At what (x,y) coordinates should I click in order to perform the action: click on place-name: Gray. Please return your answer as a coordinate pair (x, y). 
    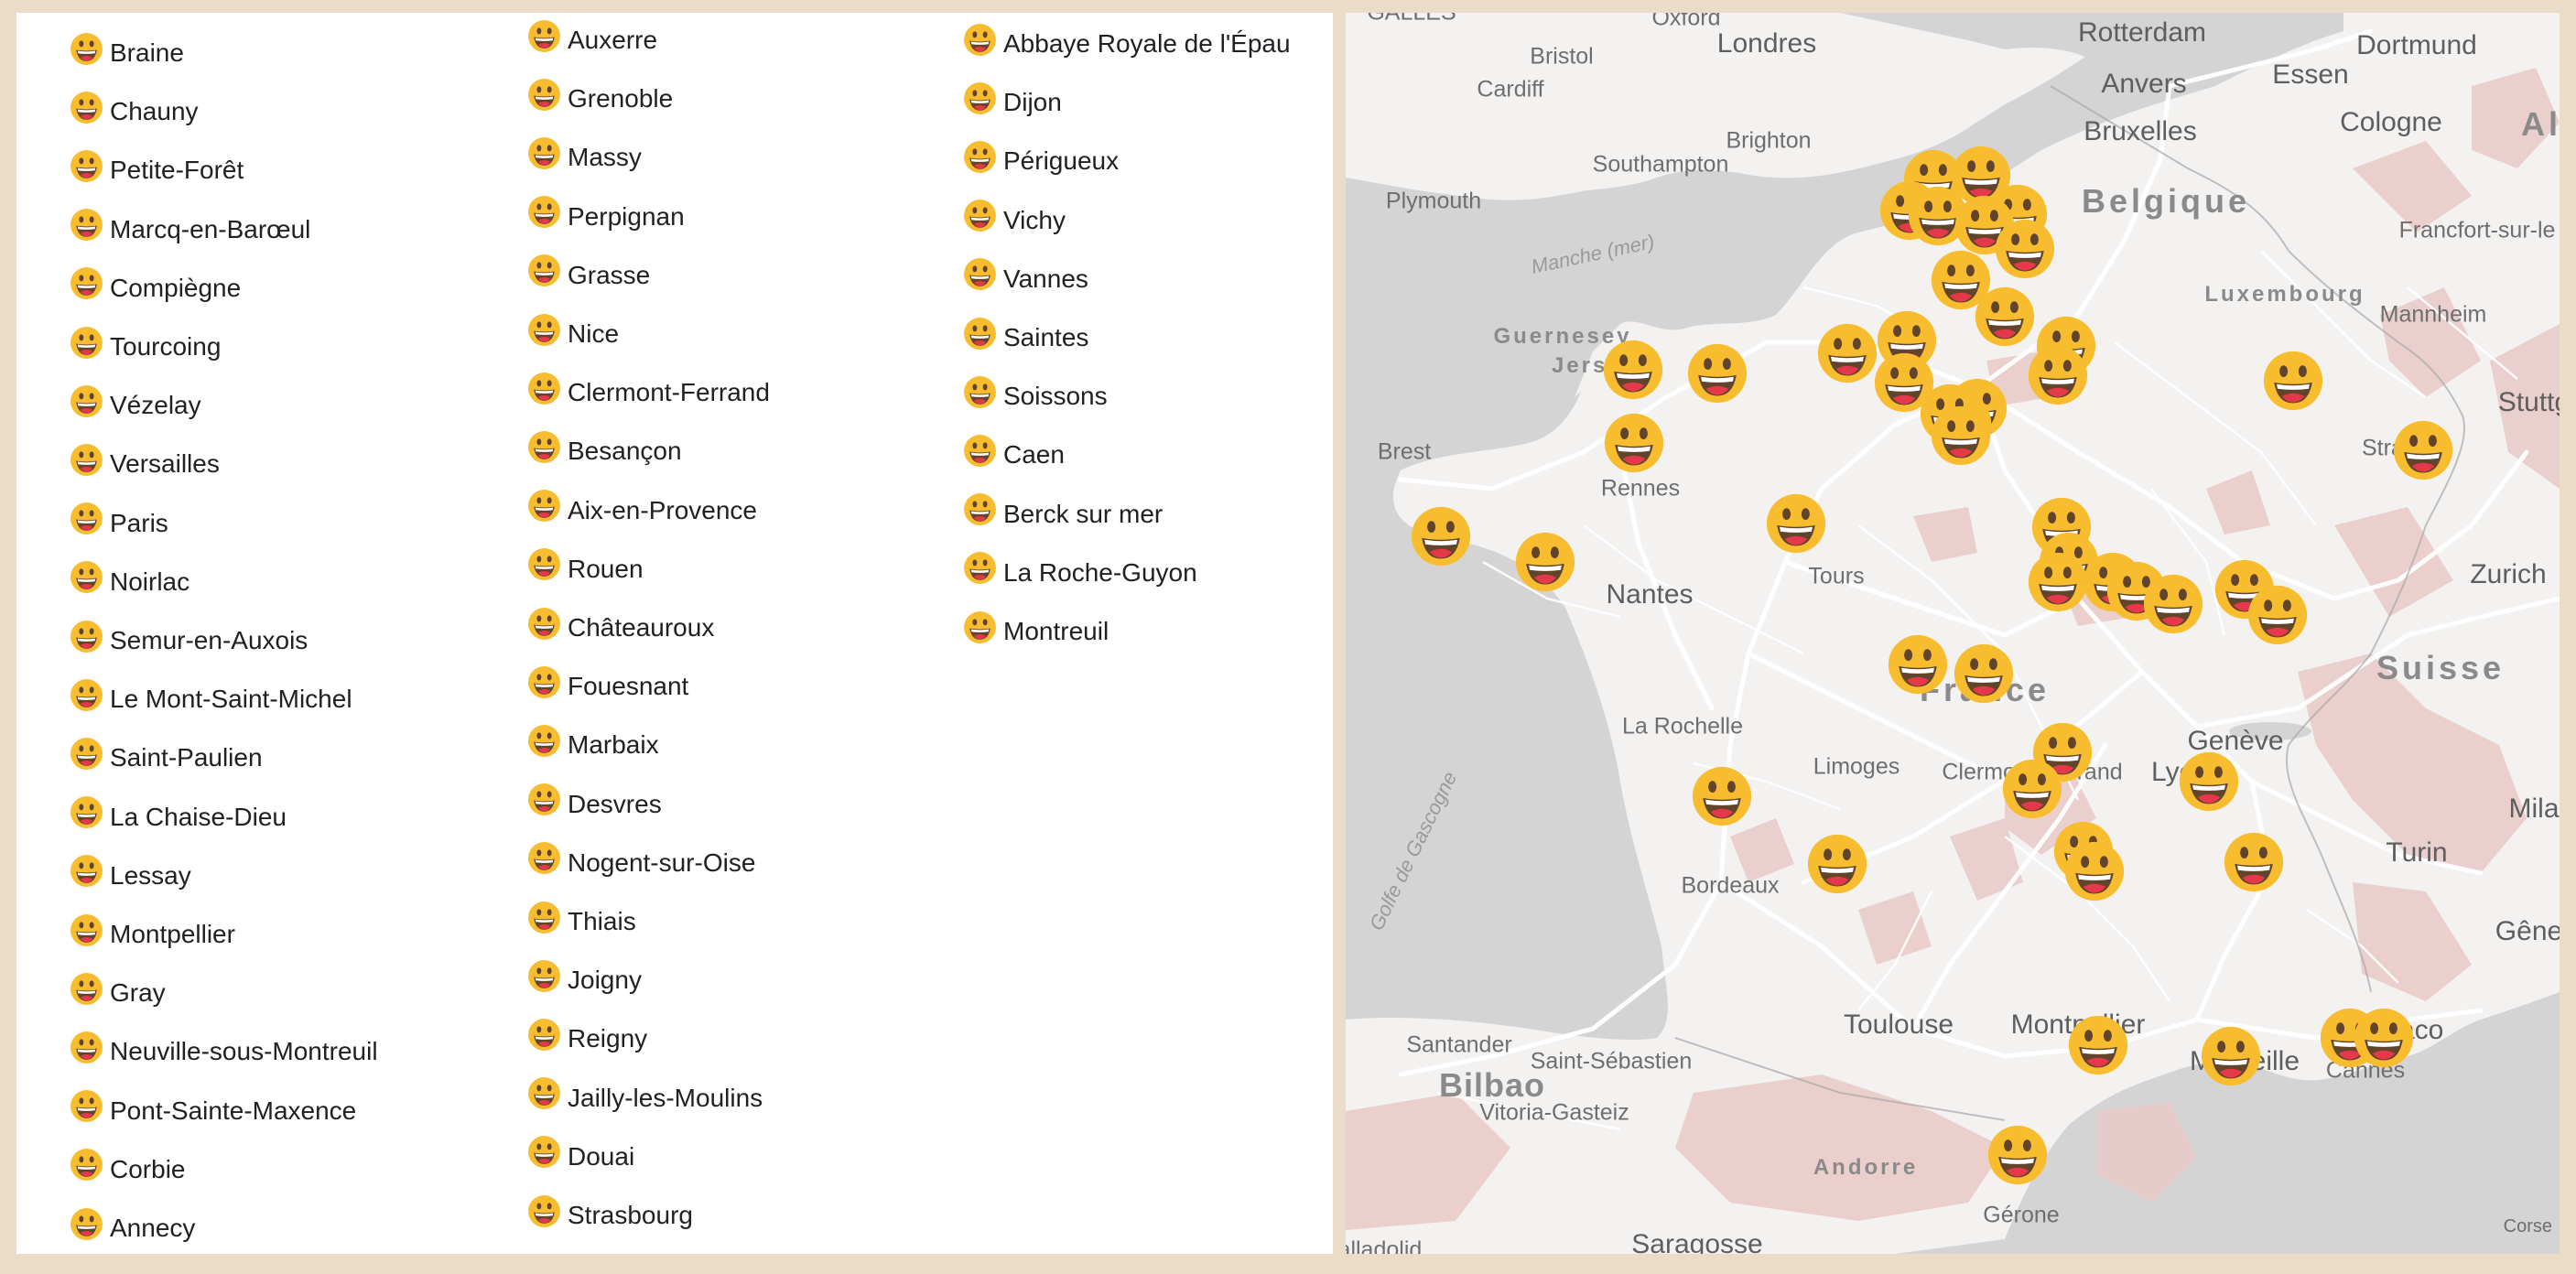
    Looking at the image, I should click on (138, 993).